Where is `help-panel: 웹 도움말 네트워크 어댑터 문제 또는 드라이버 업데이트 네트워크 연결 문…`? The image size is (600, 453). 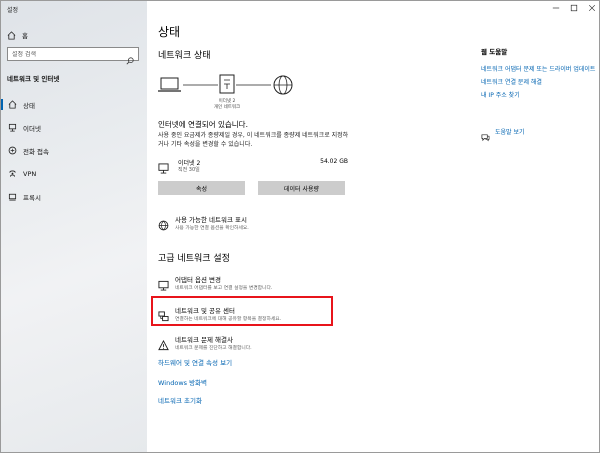
help-panel: 웹 도움말 네트워크 어댑터 문제 또는 드라이버 업데이트 네트워크 연결 문… is located at coordinates (540, 94).